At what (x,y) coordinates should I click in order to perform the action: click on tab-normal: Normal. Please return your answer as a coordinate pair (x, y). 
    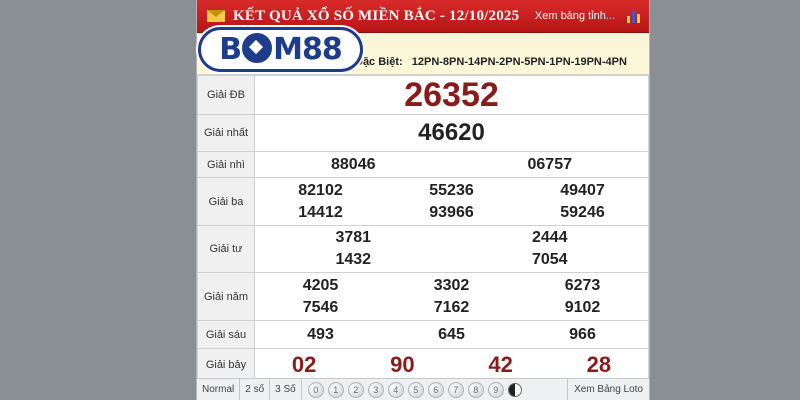
    Looking at the image, I should click on (219, 389).